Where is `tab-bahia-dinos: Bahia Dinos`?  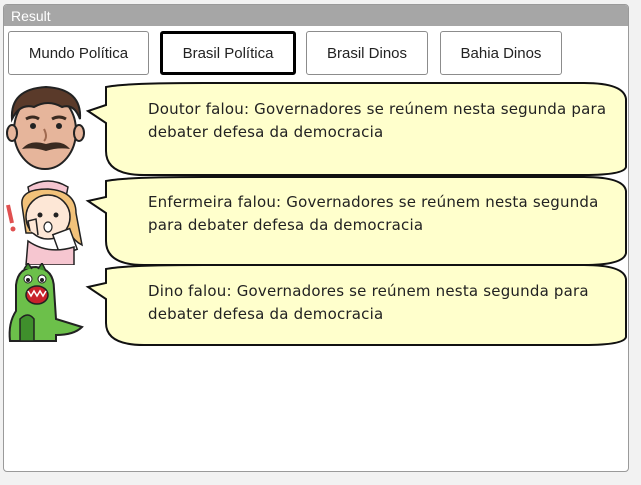
tab-bahia-dinos: Bahia Dinos is located at coordinates (501, 53).